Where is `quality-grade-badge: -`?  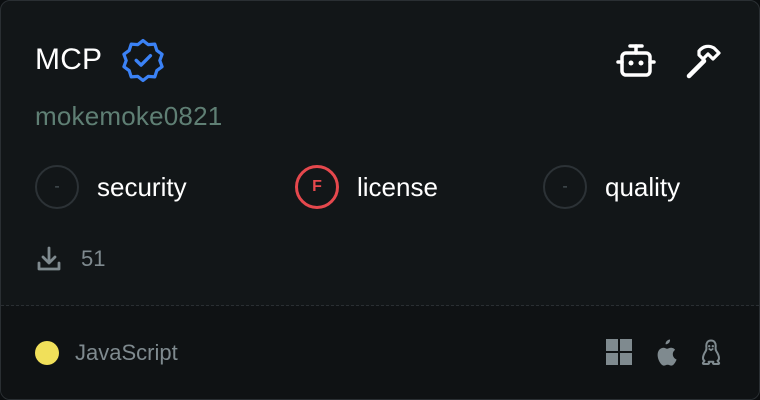
quality-grade-badge: - is located at coordinates (565, 187).